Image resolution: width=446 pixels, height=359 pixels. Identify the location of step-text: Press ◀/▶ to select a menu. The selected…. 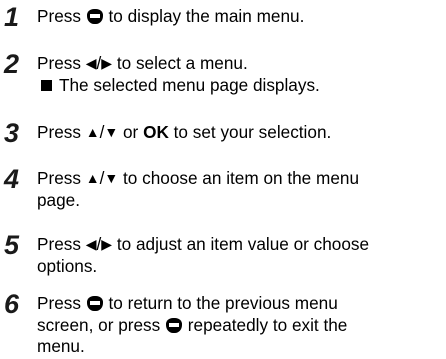
(239, 74).